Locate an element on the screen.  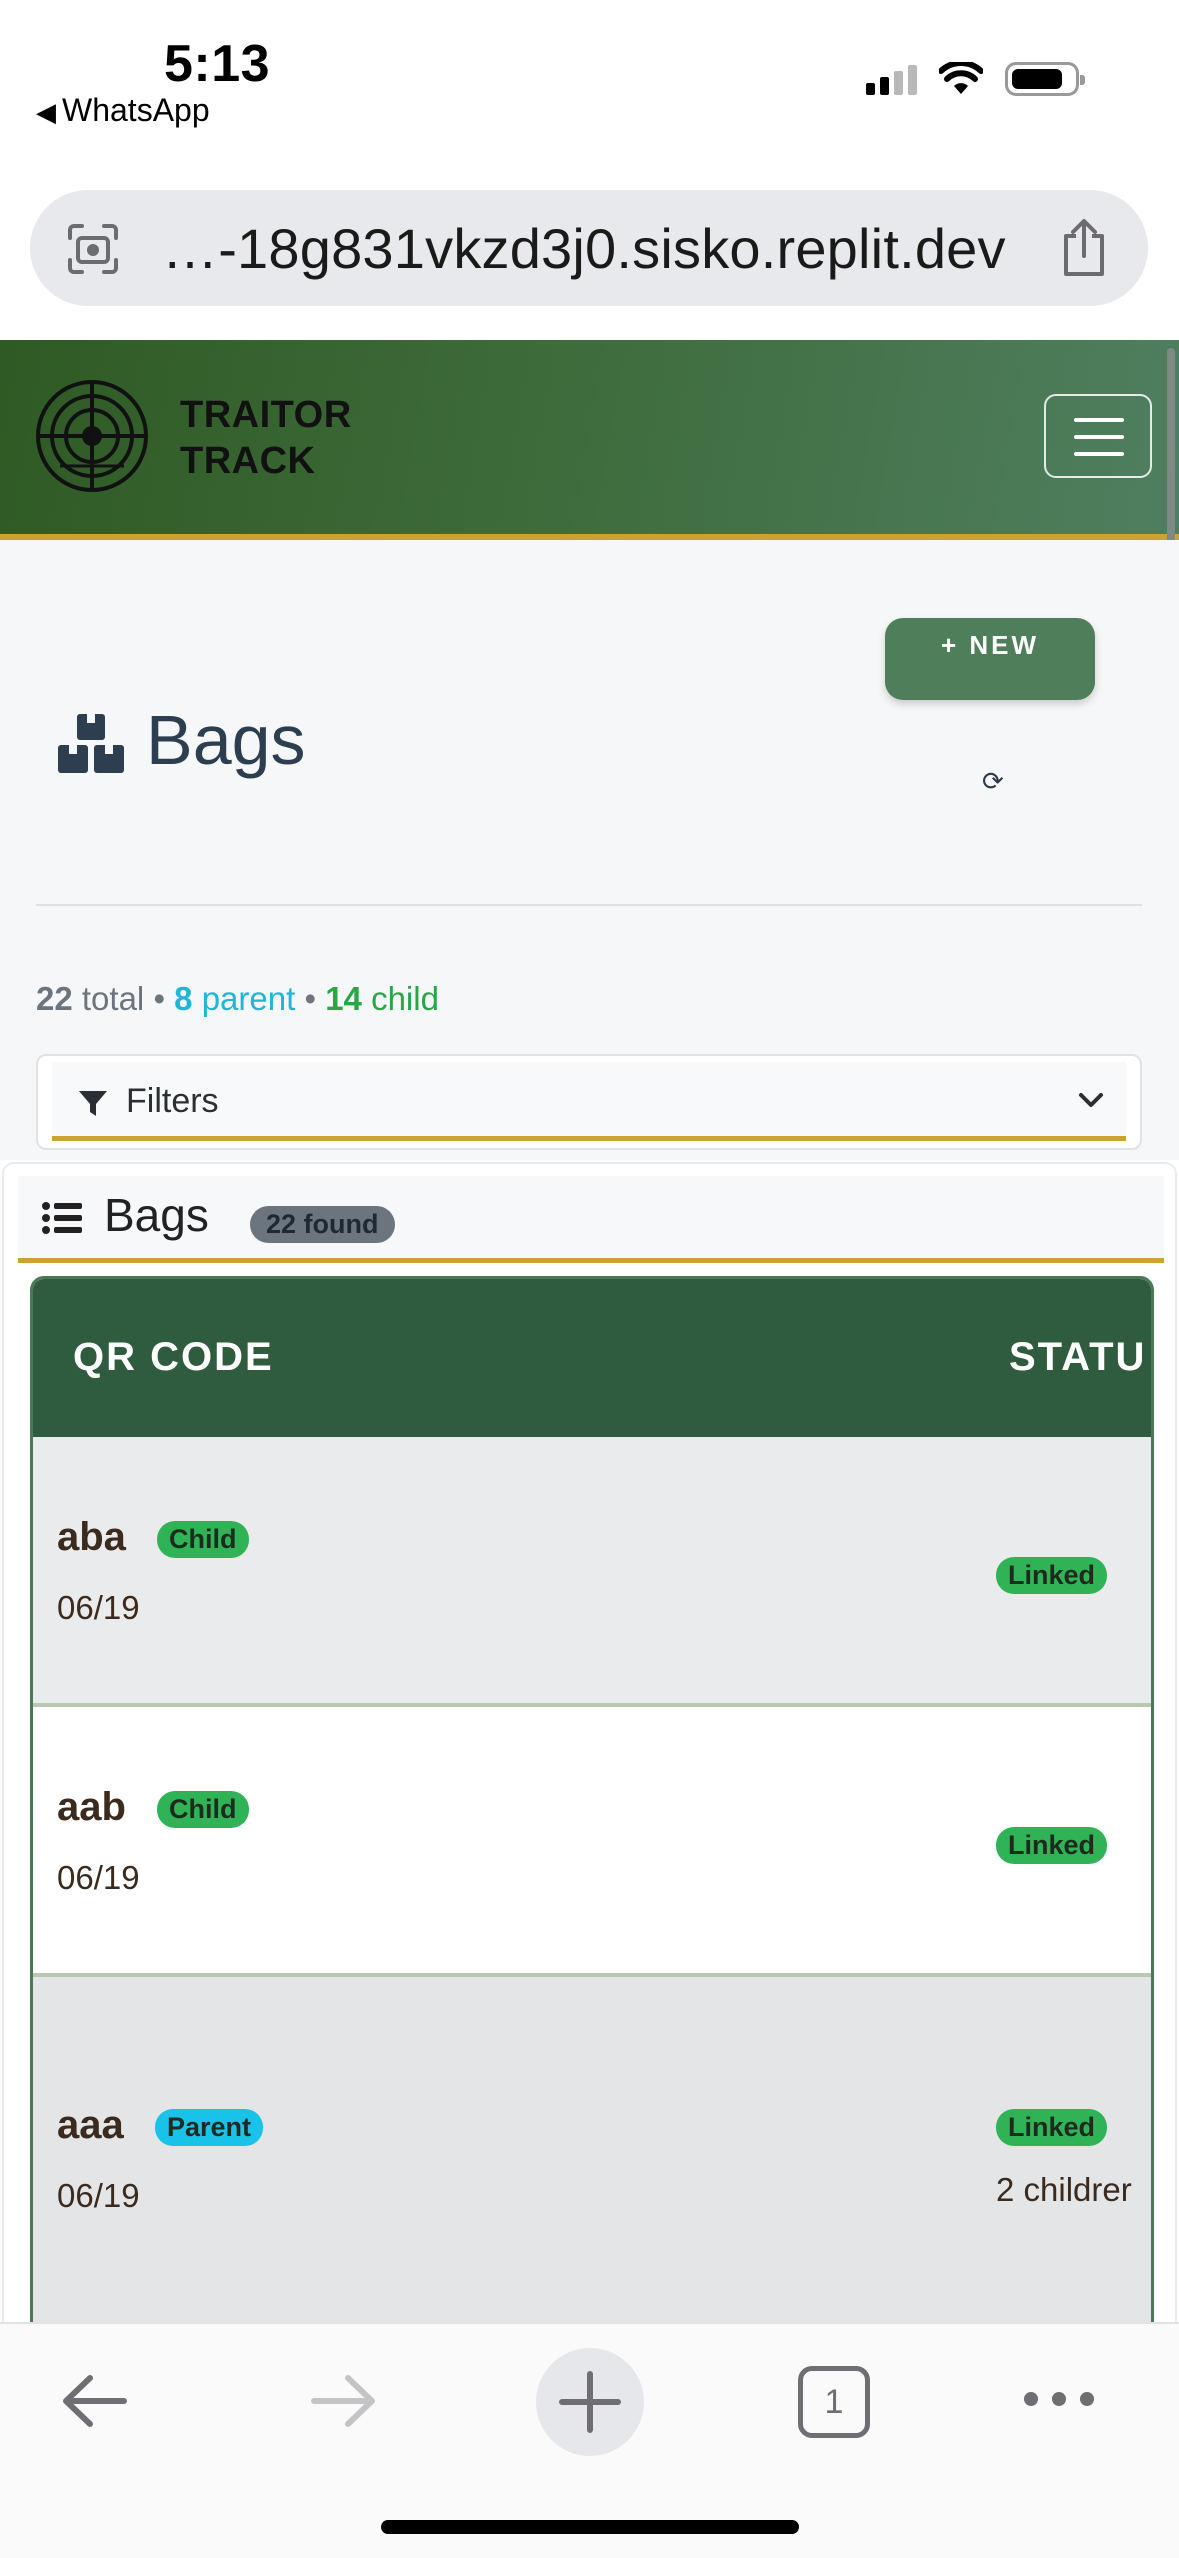
filters-label: Filters is located at coordinates (172, 1101).